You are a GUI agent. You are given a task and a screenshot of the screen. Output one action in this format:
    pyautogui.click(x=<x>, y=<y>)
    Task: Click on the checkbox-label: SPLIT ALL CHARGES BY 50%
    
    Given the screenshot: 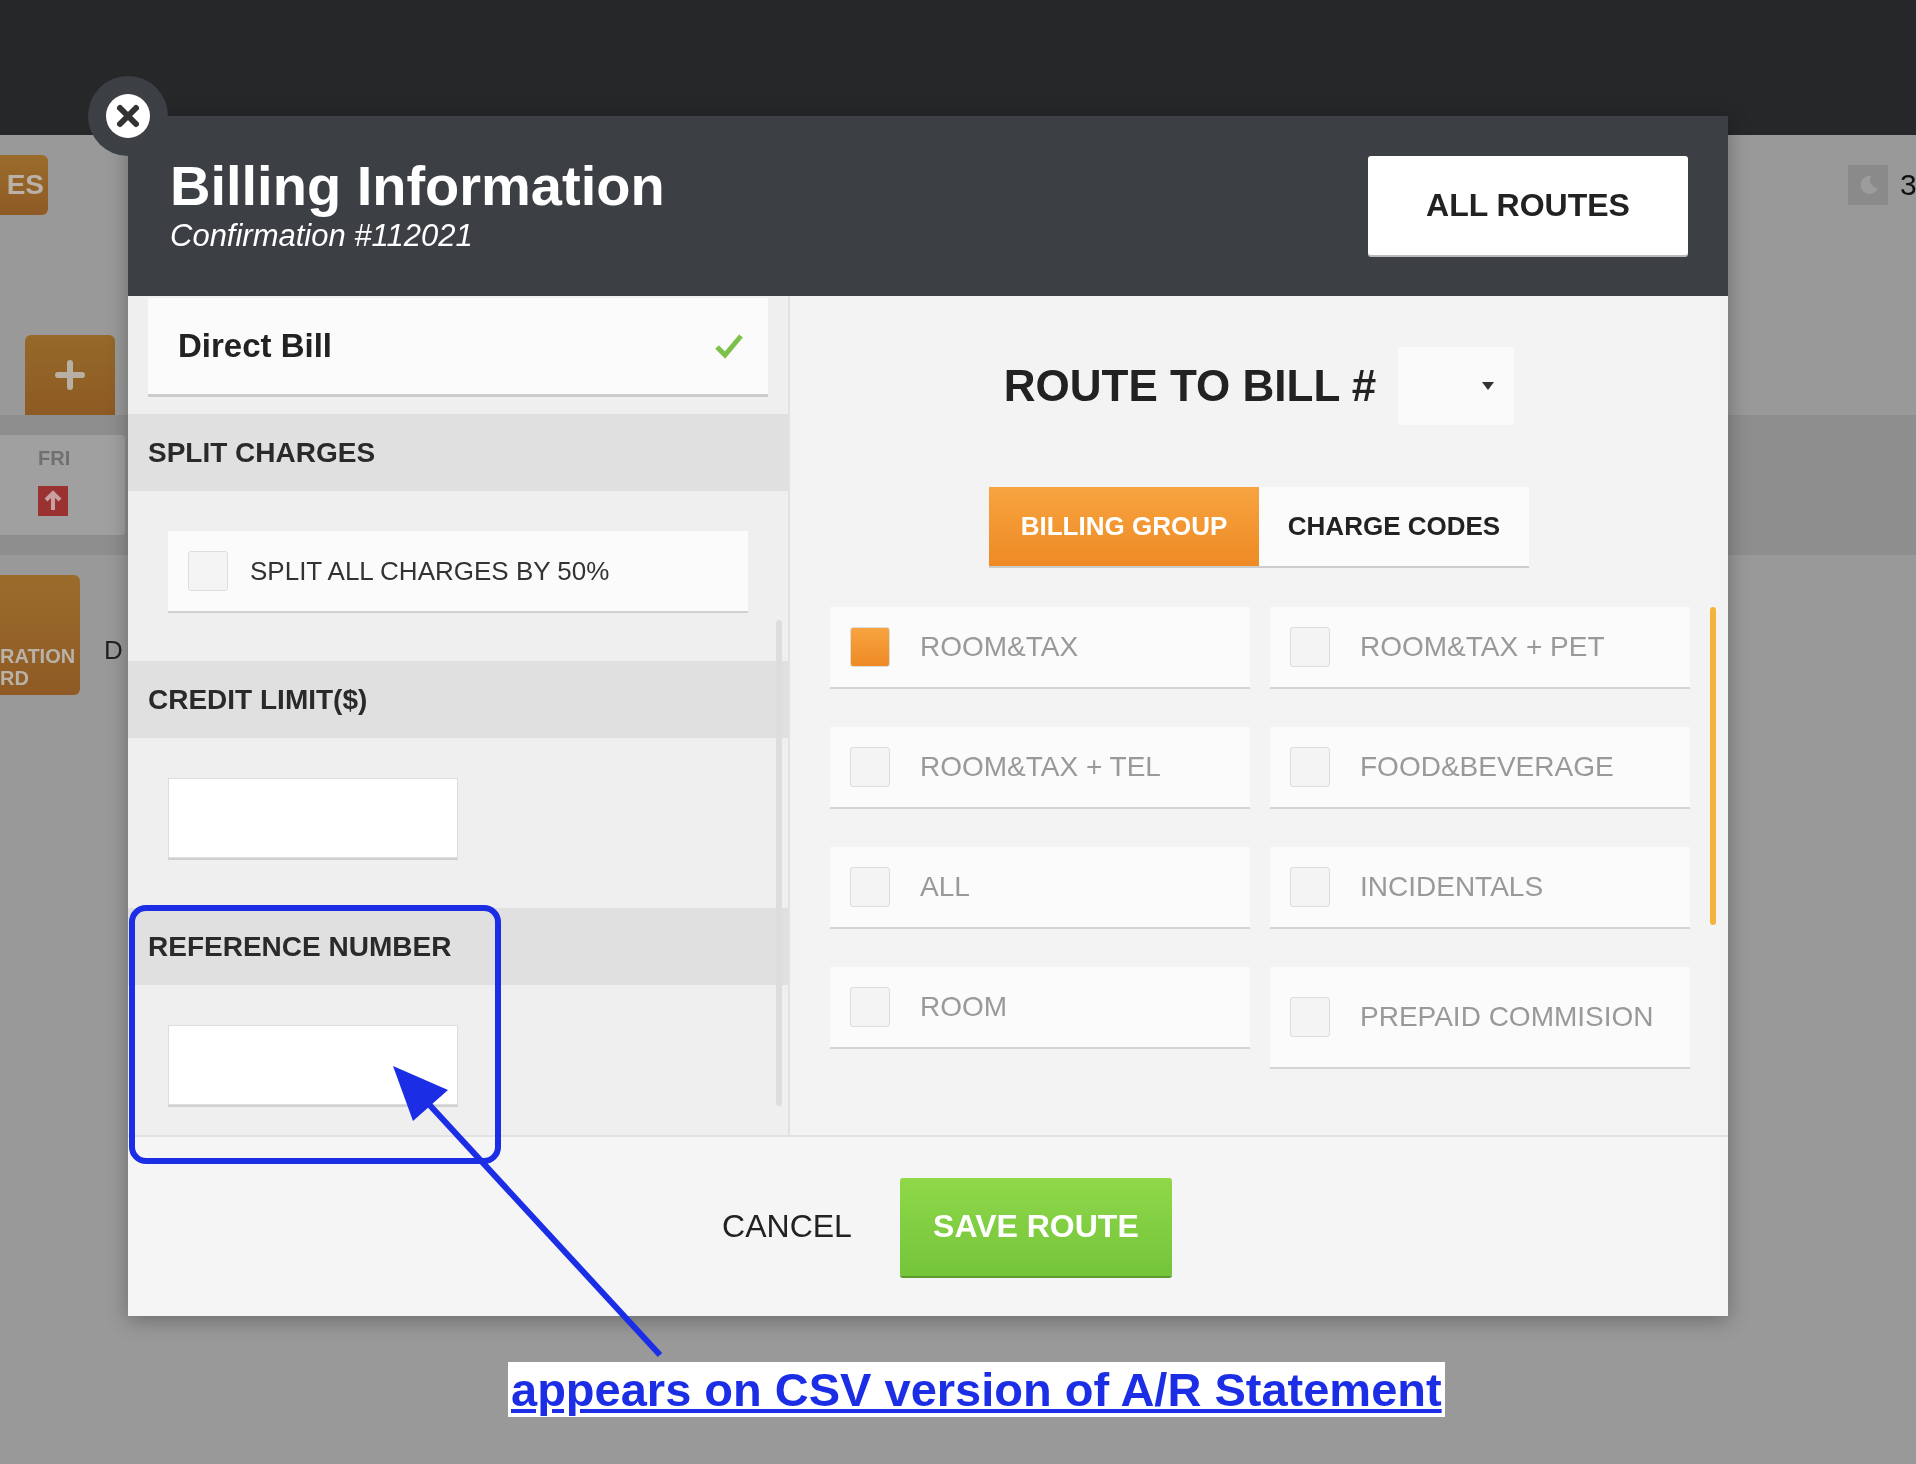 What is the action you would take?
    pyautogui.click(x=430, y=571)
    